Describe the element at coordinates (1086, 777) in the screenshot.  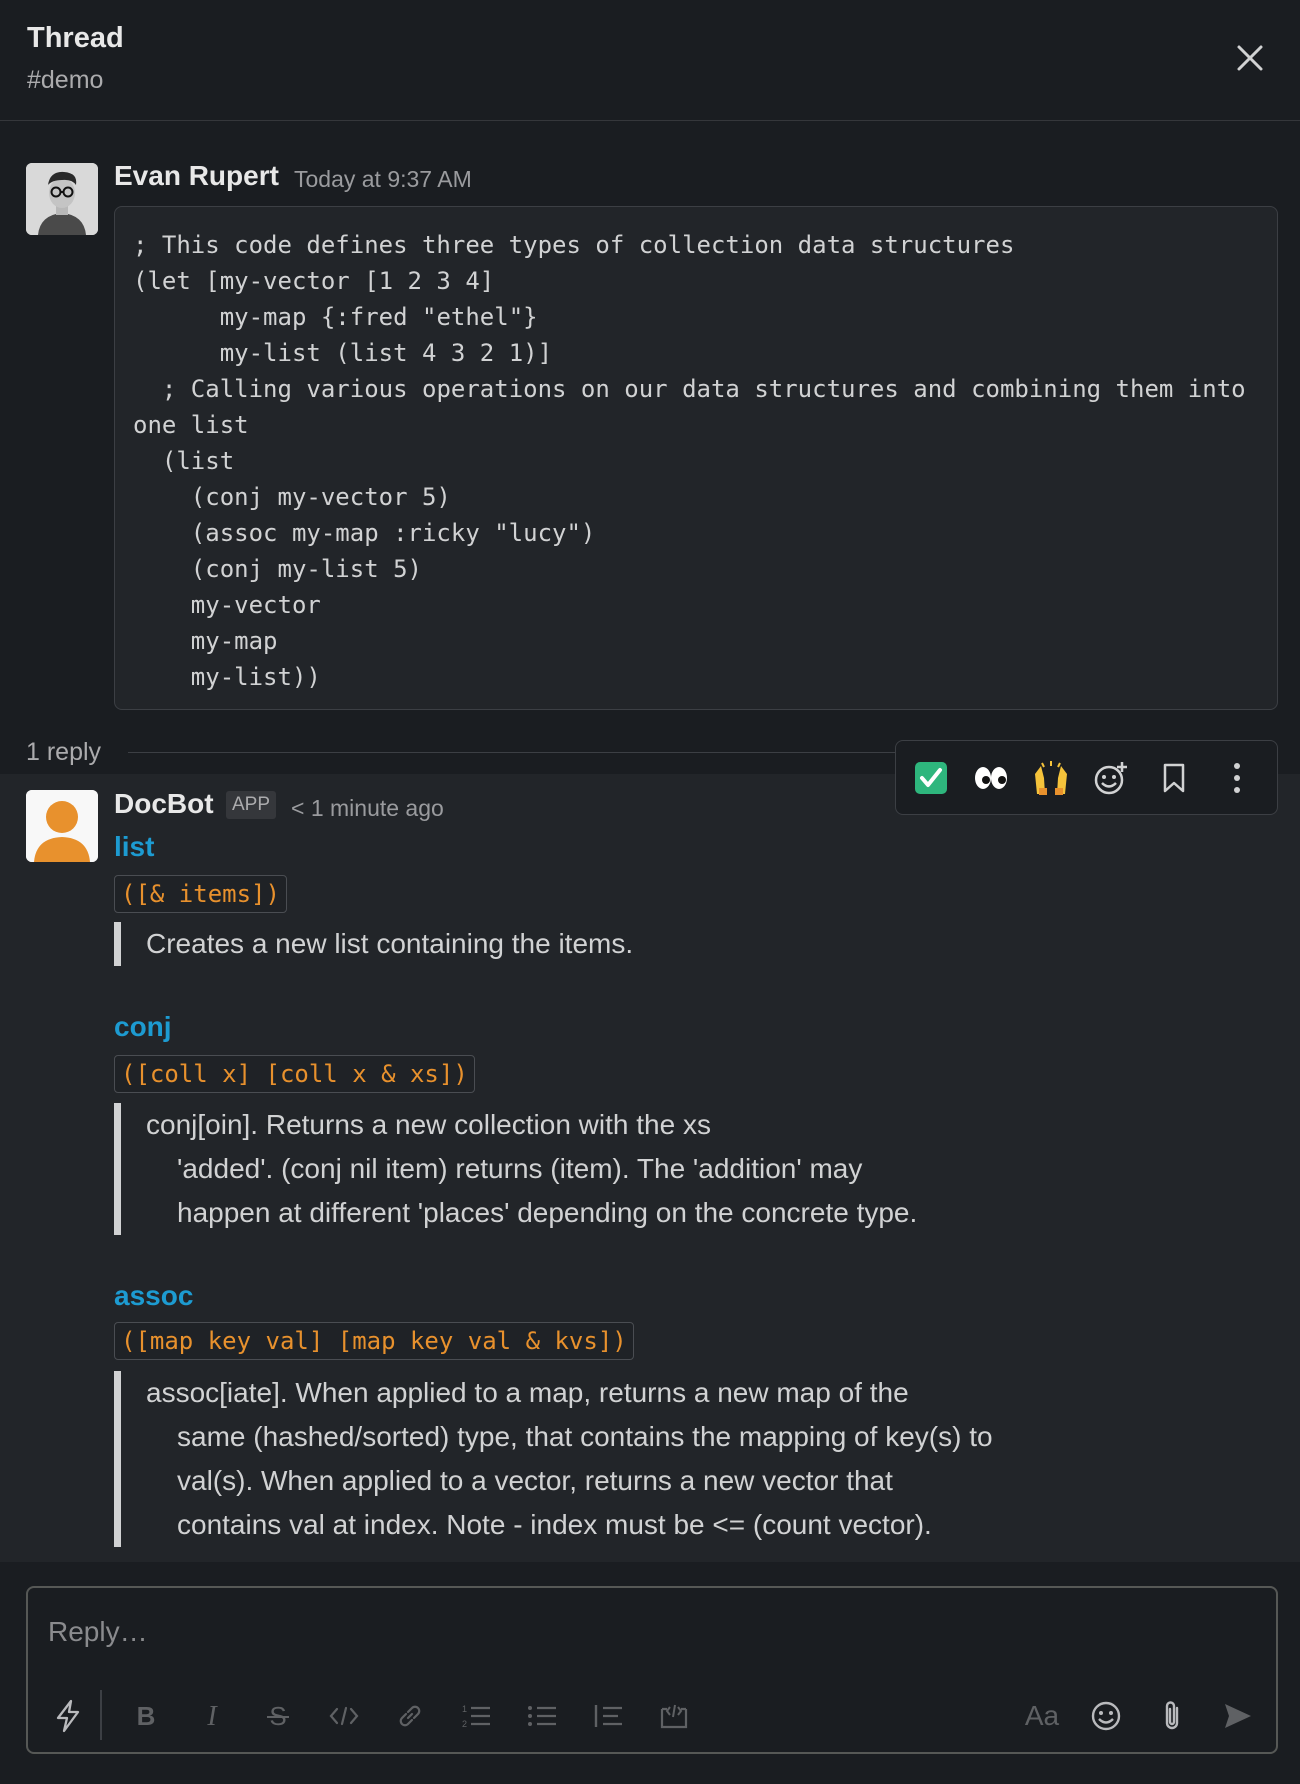
I see `message-actions-toolbar` at that location.